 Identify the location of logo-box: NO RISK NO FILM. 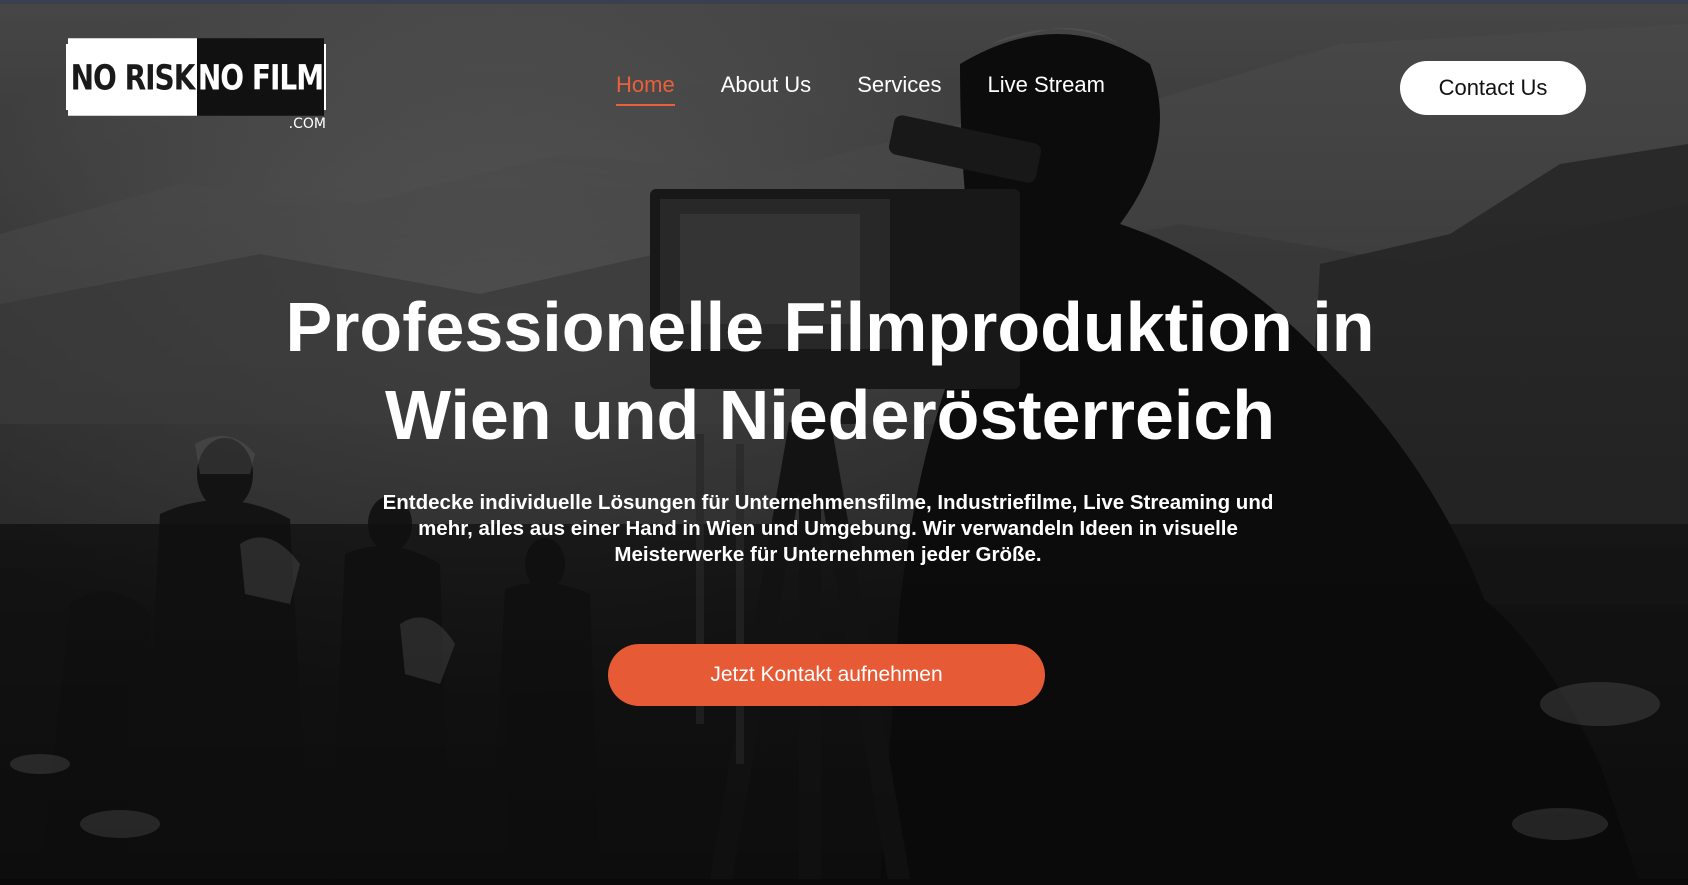
(196, 77).